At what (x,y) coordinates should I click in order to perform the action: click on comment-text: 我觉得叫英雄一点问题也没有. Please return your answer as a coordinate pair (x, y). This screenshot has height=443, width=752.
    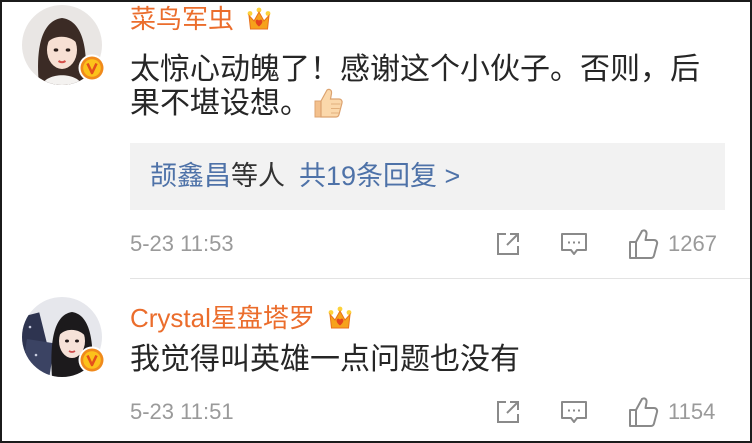
    Looking at the image, I should click on (426, 360).